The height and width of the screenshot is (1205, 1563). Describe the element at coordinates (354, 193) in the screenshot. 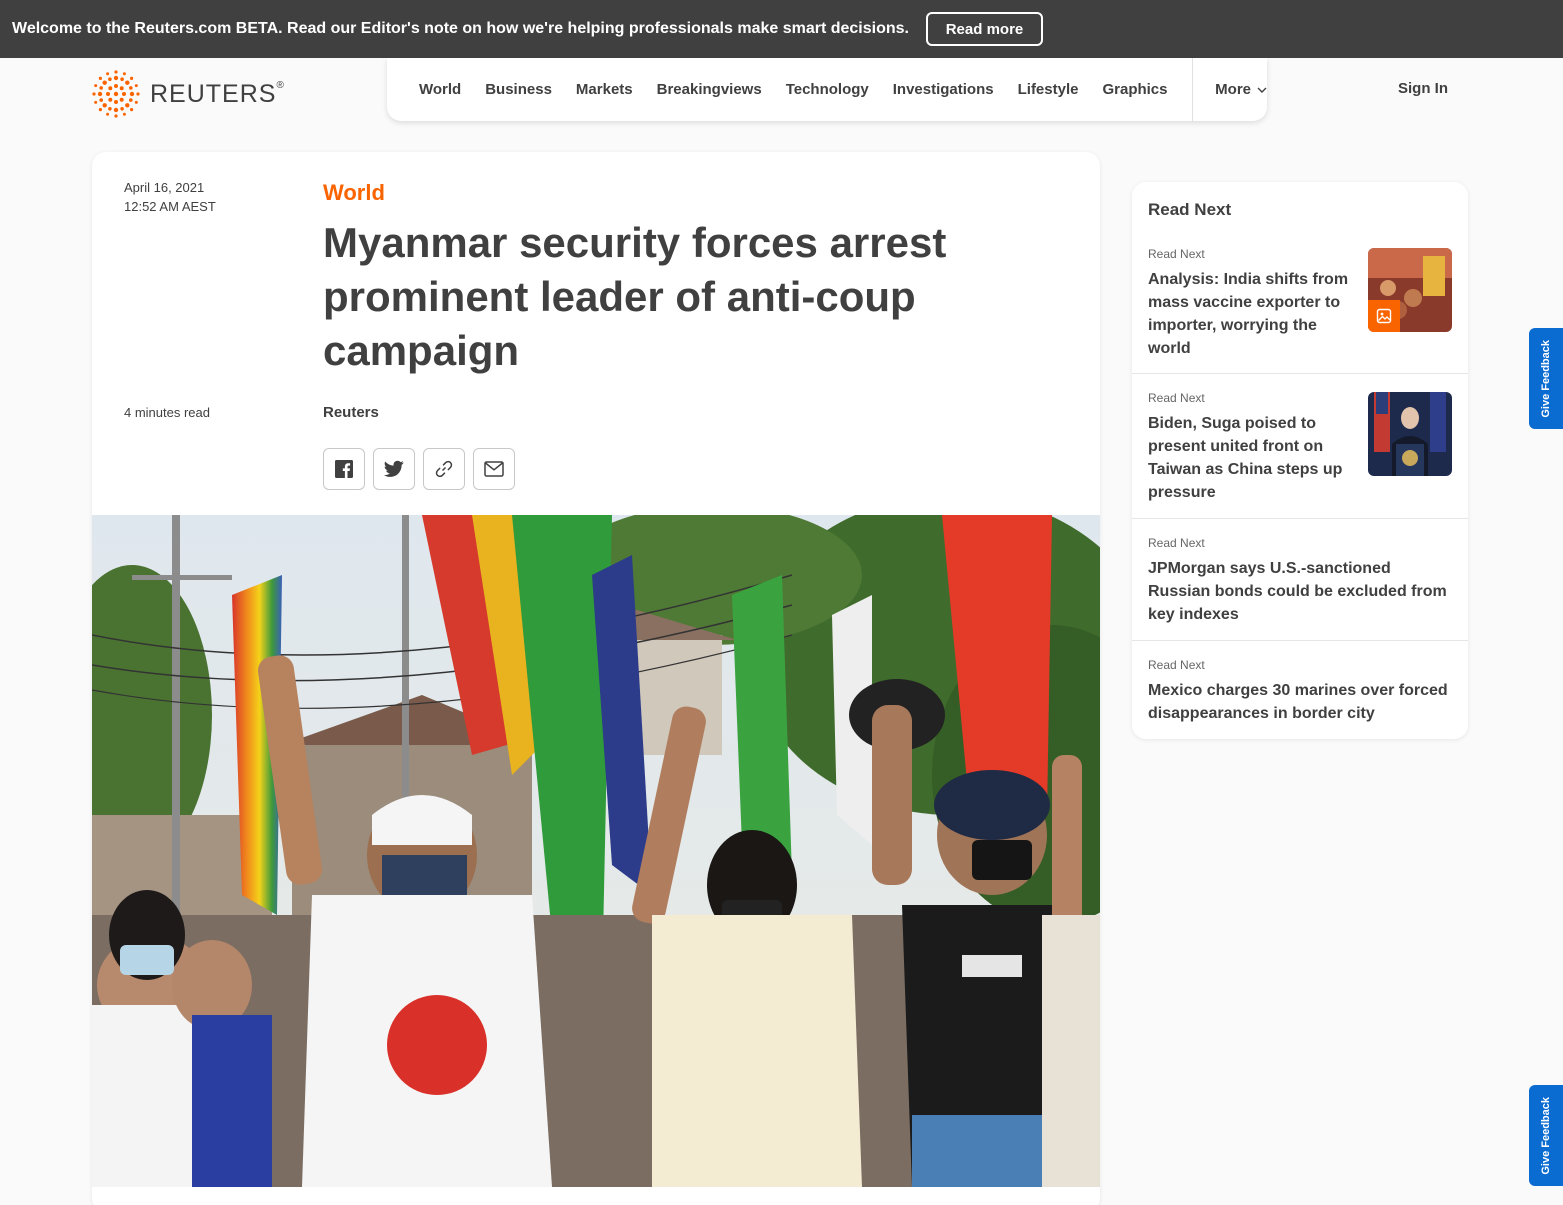

I see `section-label: World` at that location.